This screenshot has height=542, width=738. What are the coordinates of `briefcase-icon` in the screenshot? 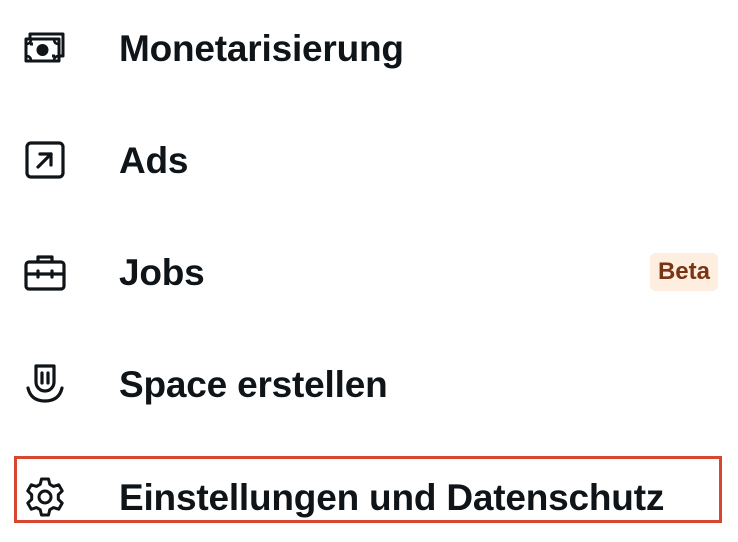 It's located at (45, 272).